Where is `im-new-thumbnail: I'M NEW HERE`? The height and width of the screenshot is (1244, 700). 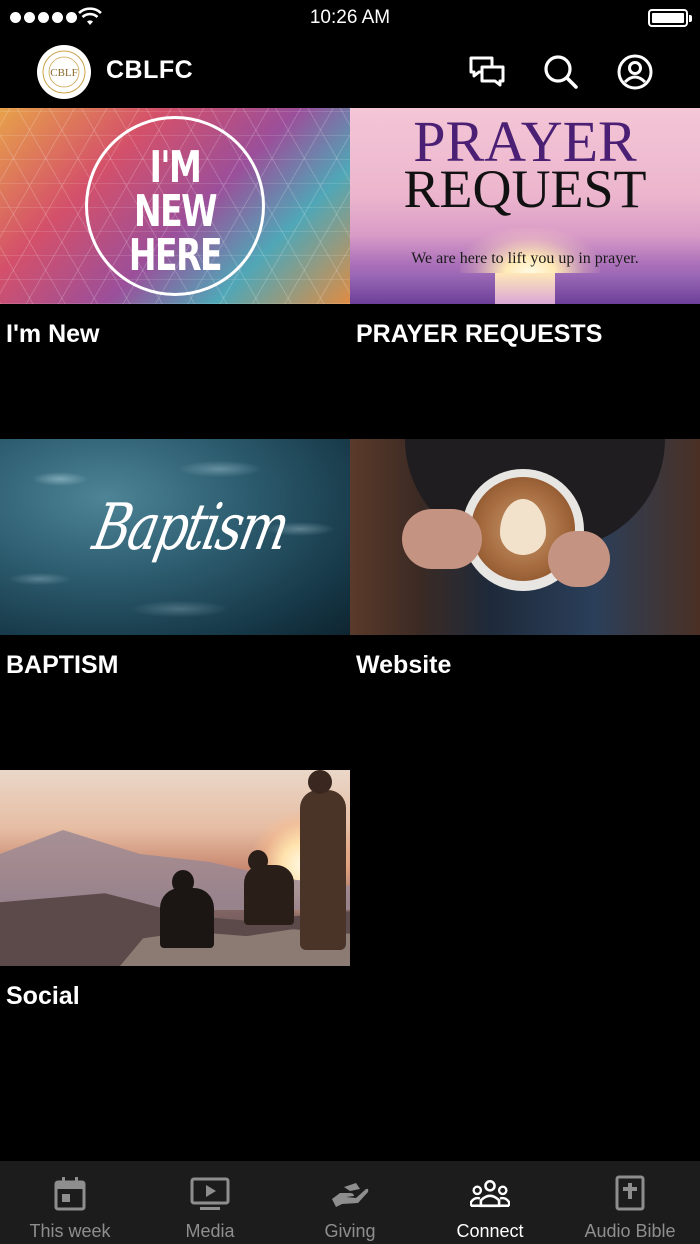
im-new-thumbnail: I'M NEW HERE is located at coordinates (175, 206).